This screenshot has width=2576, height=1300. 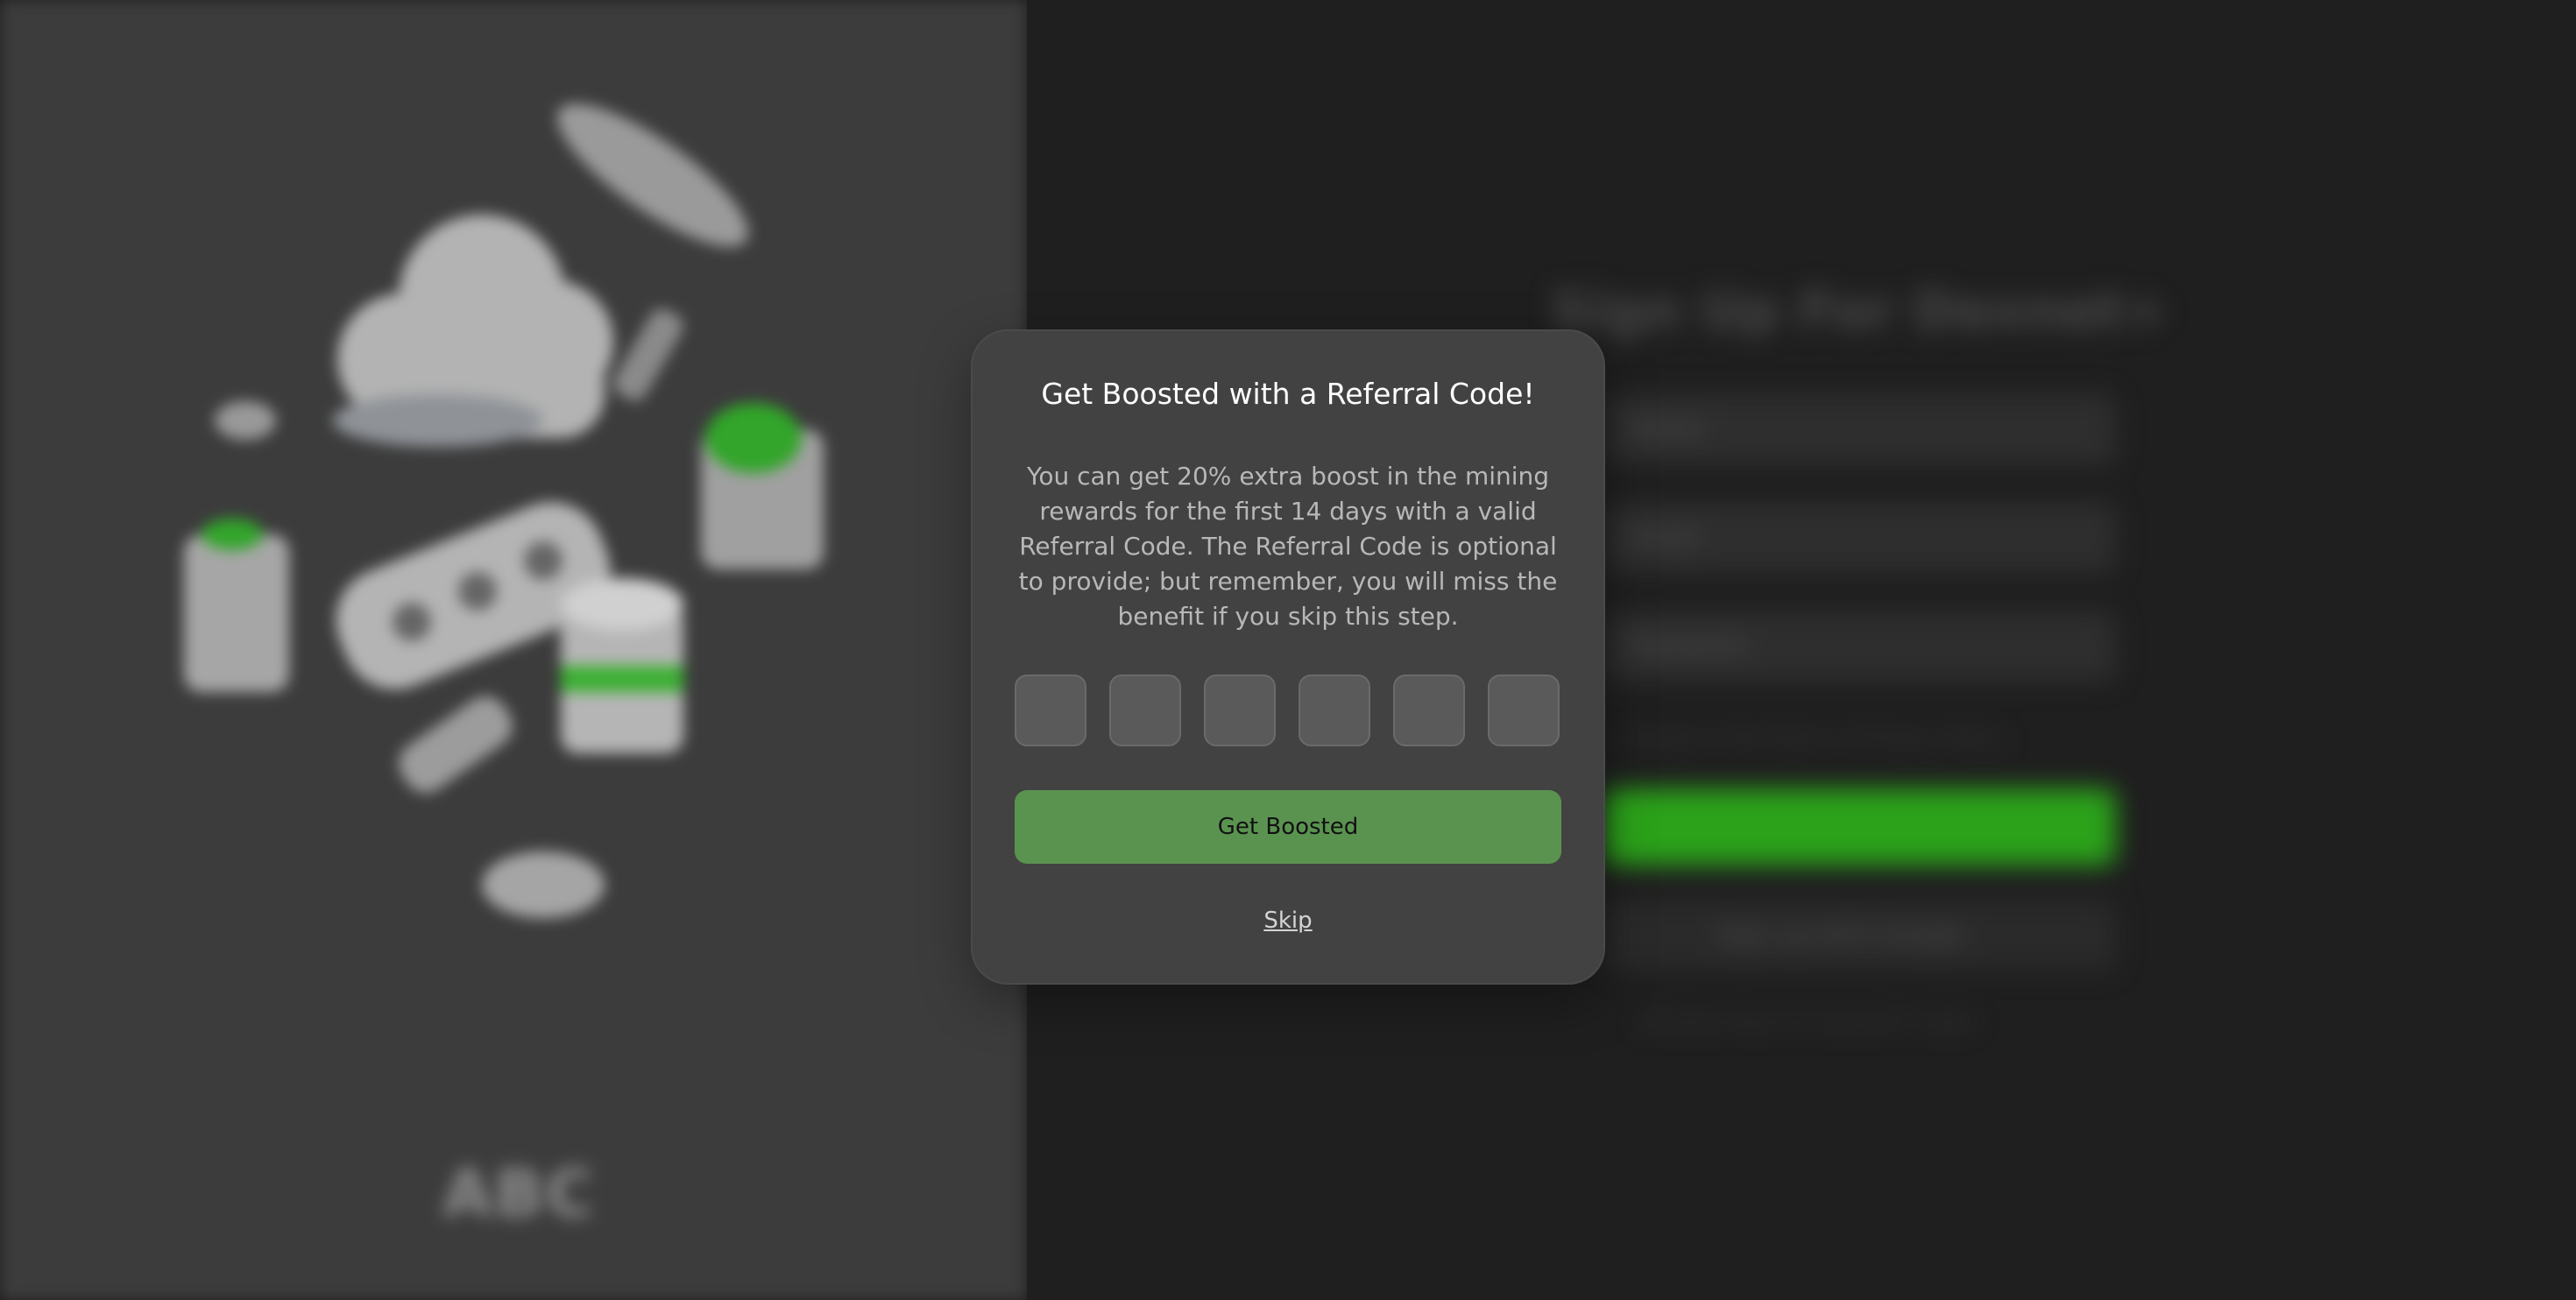 I want to click on login-prompt: Already have an account? Login, so click(x=1806, y=1021).